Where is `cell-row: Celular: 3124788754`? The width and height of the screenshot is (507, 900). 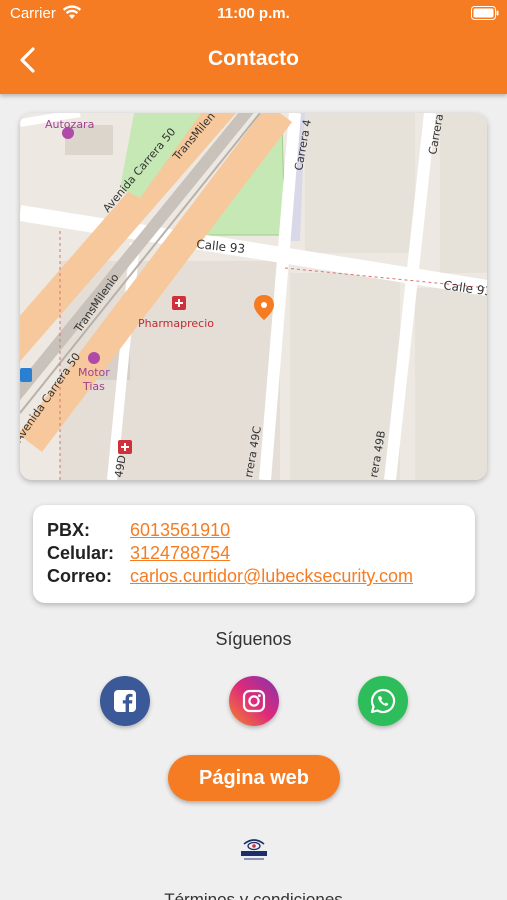
cell-row: Celular: 3124788754 is located at coordinates (254, 553).